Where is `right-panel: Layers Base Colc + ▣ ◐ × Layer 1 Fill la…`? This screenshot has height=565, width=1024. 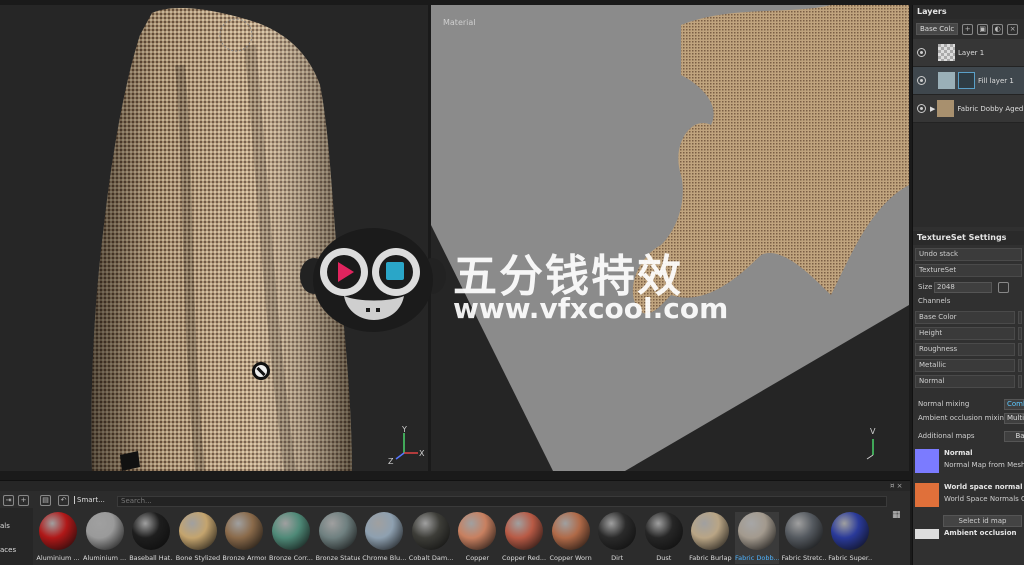 right-panel: Layers Base Colc + ▣ ◐ × Layer 1 Fill la… is located at coordinates (968, 285).